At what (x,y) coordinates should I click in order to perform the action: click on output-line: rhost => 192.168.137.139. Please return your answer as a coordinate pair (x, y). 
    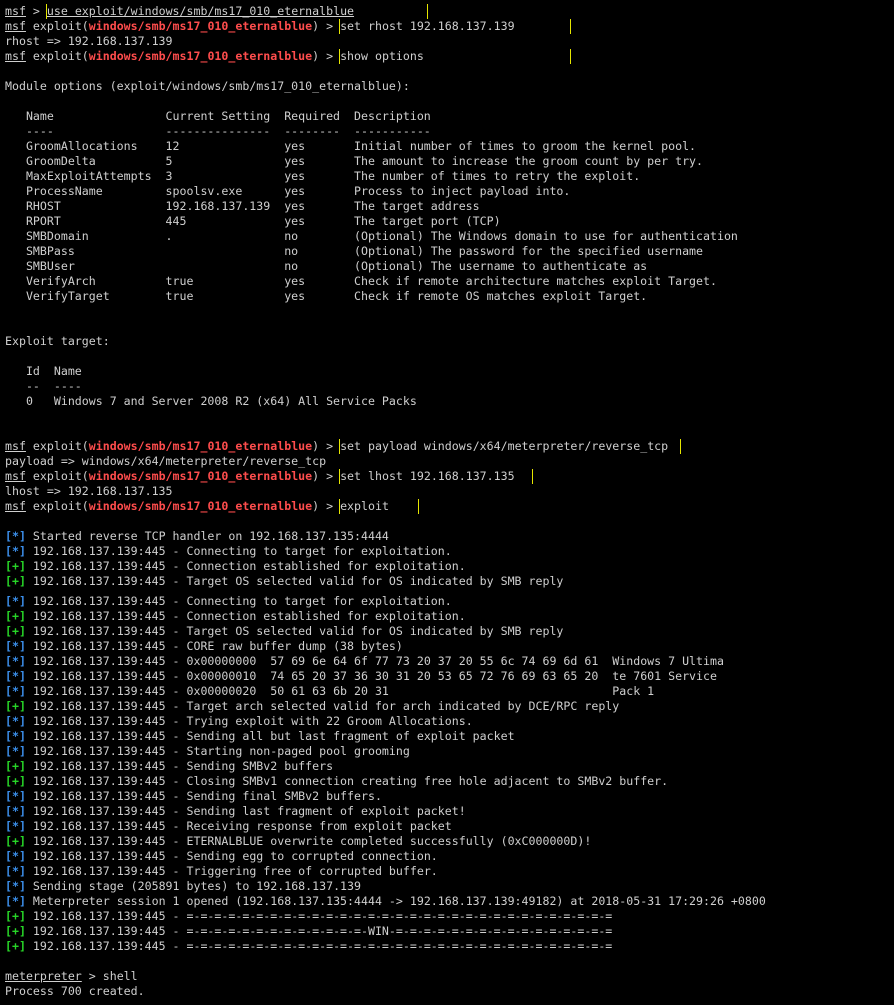
    Looking at the image, I should click on (89, 41).